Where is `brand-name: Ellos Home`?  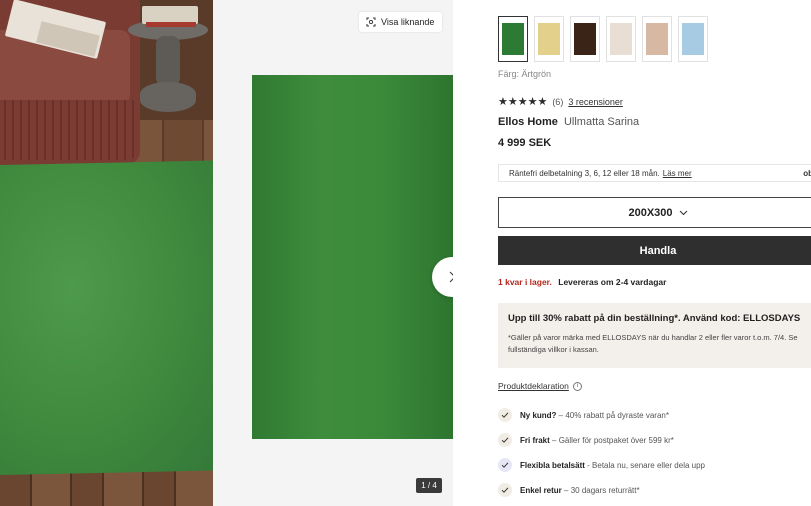 brand-name: Ellos Home is located at coordinates (528, 122).